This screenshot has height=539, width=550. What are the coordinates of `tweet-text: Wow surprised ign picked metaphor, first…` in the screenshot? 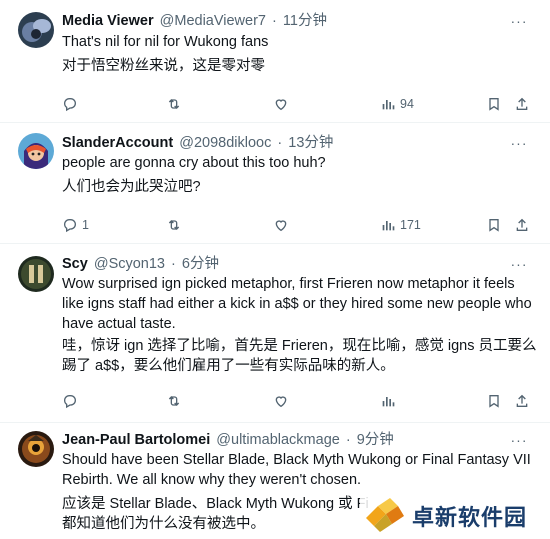 It's located at (297, 304).